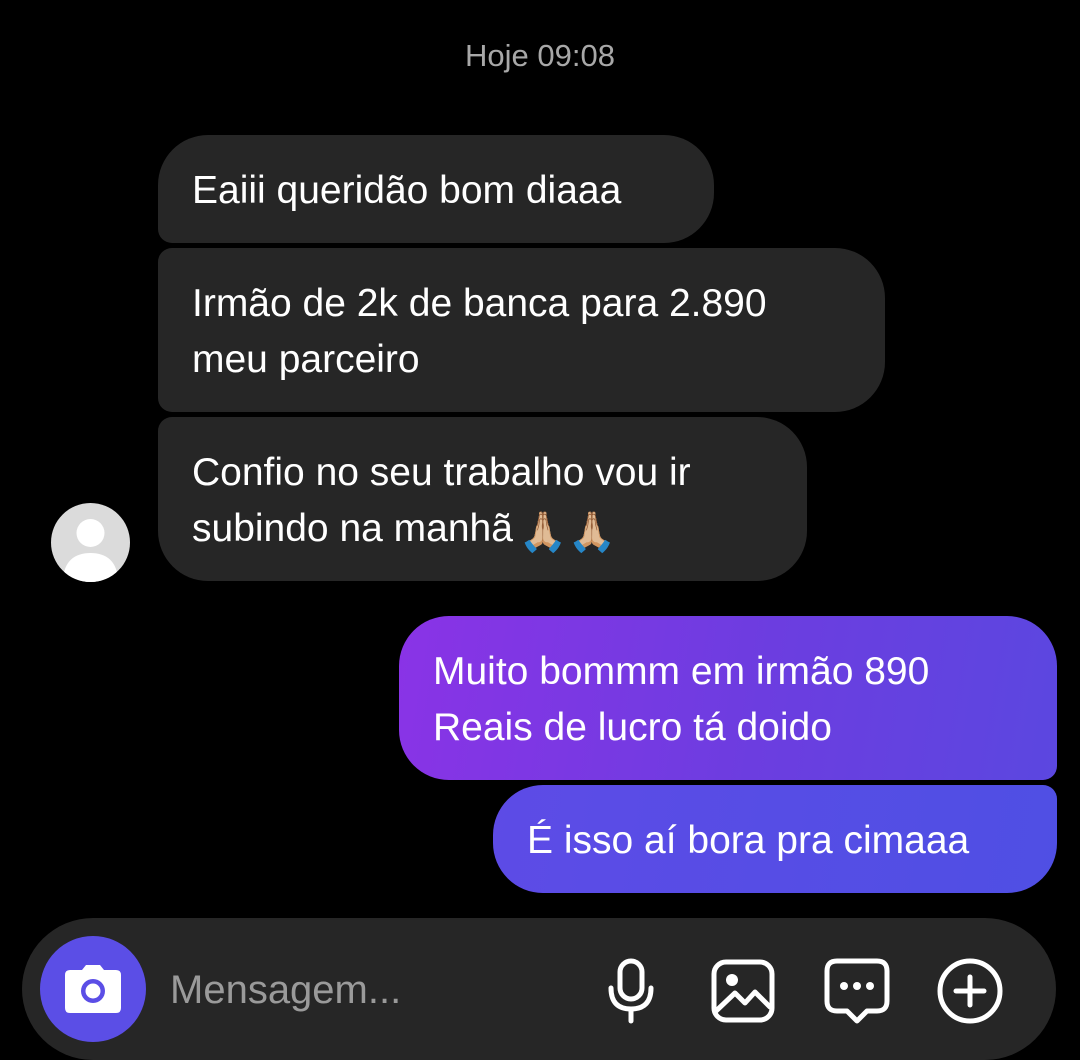 Image resolution: width=1080 pixels, height=1060 pixels. Describe the element at coordinates (352, 528) in the screenshot. I see `message-text: subindo na manhã` at that location.